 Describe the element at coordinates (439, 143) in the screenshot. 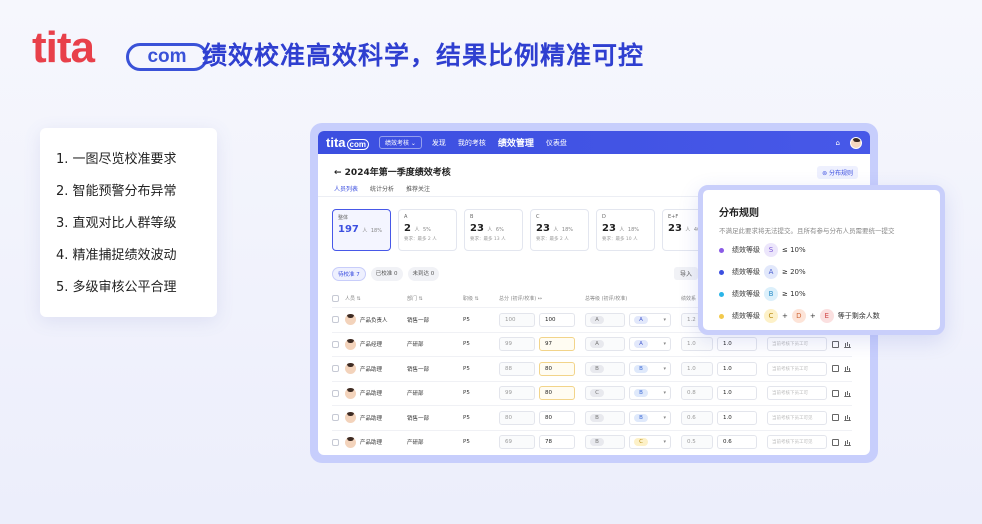

I see `nav-item-discover: 发现` at that location.